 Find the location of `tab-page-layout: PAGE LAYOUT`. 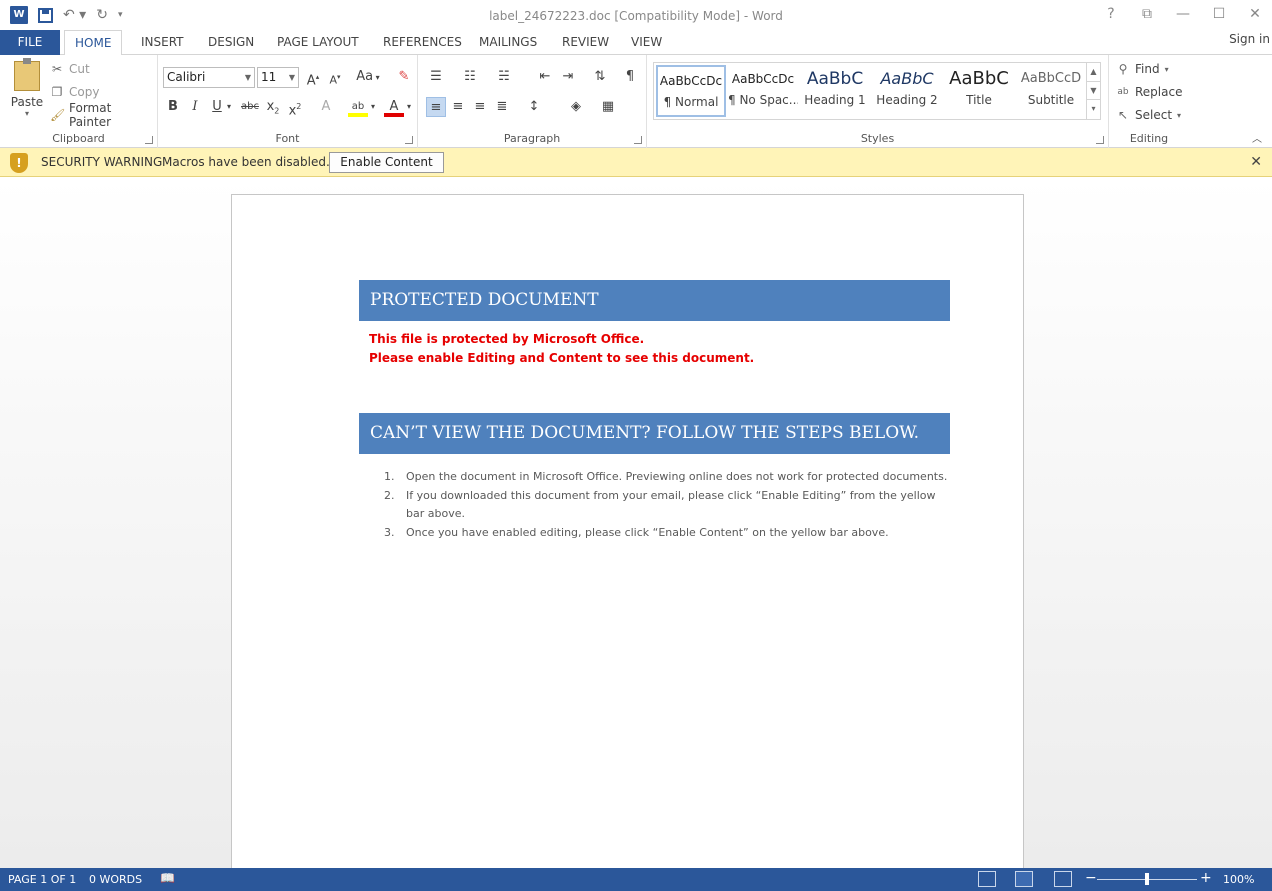

tab-page-layout: PAGE LAYOUT is located at coordinates (318, 42).